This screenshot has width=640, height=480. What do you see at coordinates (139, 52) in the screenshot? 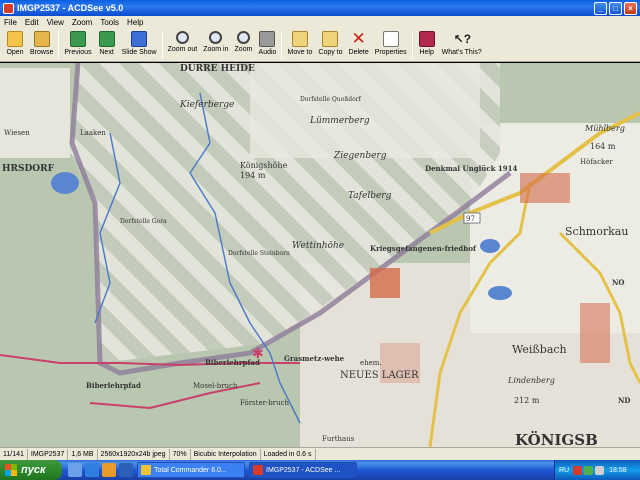
I see `slideshow-label: Slide Show` at bounding box center [139, 52].